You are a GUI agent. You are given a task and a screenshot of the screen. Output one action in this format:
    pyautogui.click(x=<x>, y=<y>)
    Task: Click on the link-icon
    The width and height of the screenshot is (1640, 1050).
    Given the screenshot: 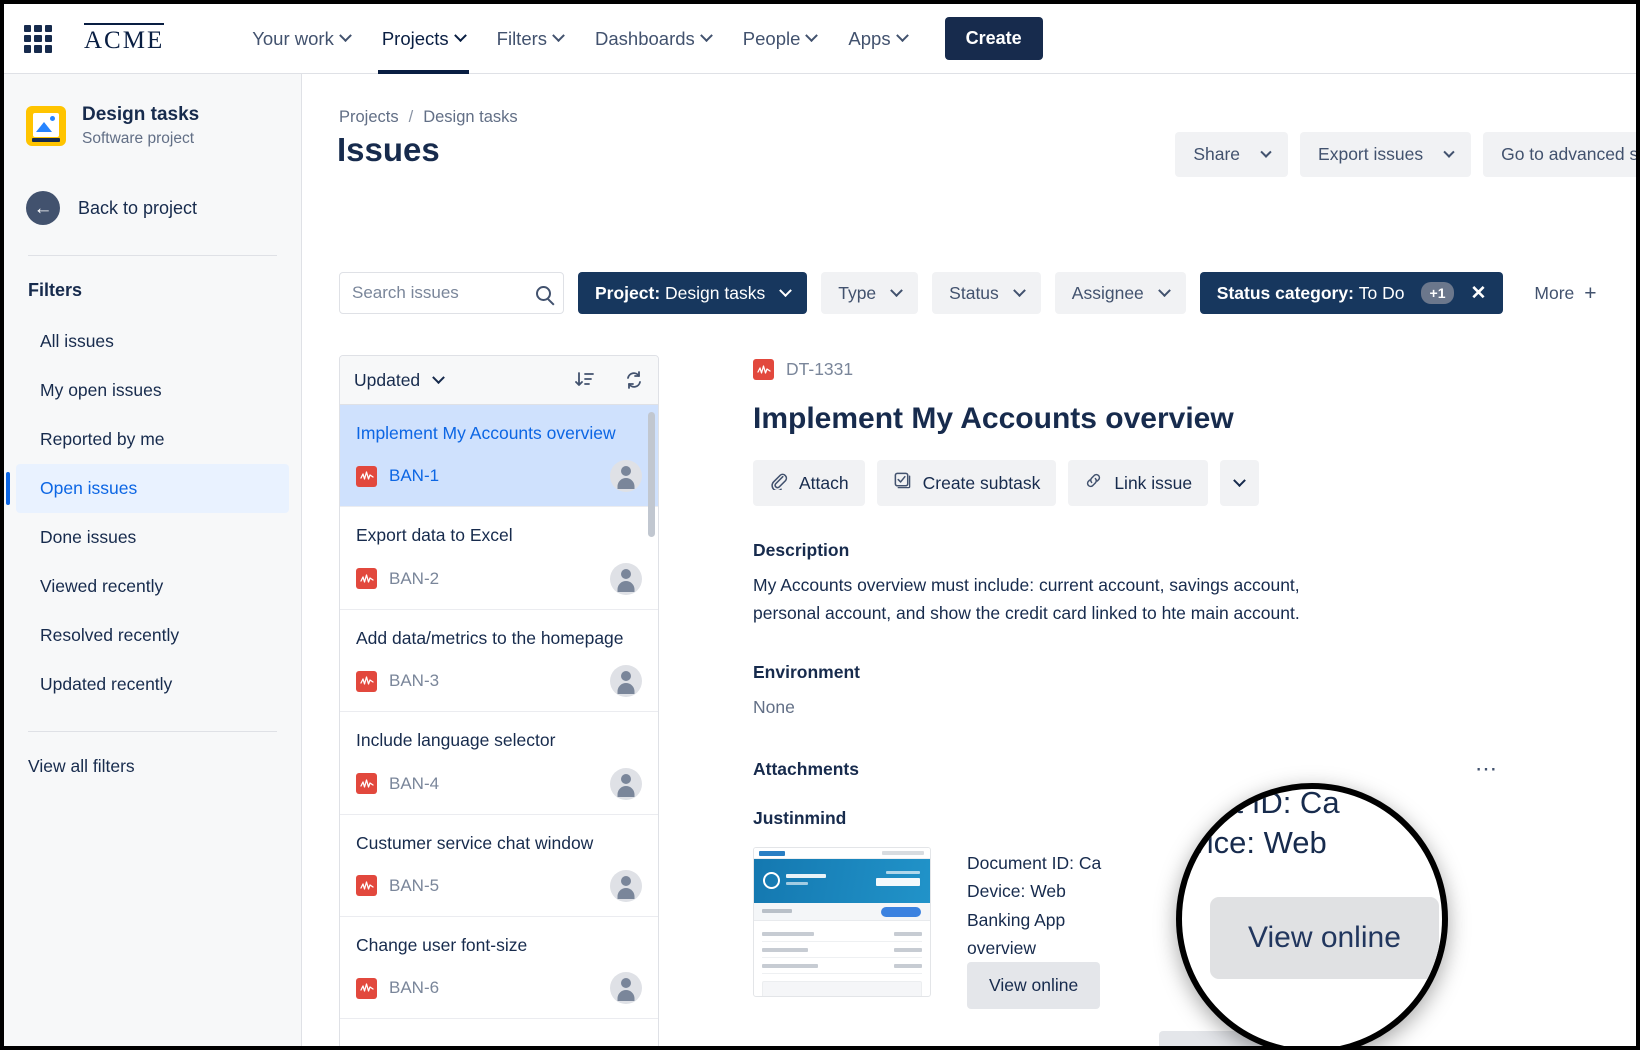 What is the action you would take?
    pyautogui.click(x=1093, y=483)
    